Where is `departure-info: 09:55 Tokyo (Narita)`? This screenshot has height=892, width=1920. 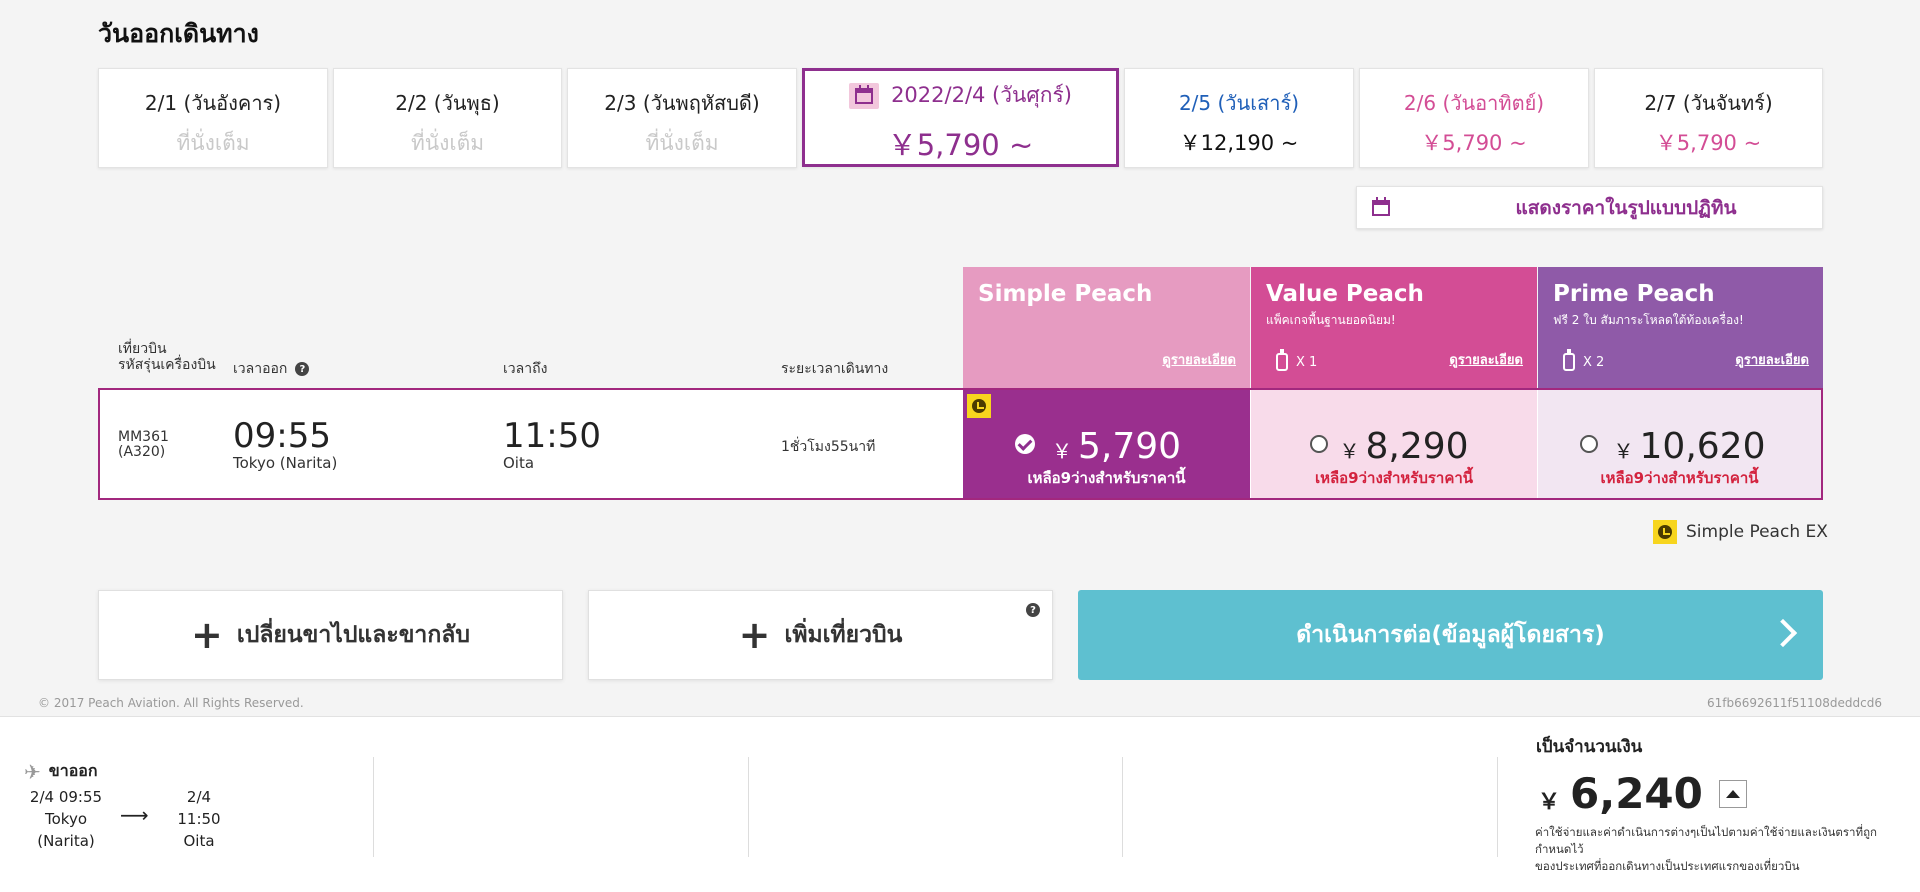 departure-info: 09:55 Tokyo (Narita) is located at coordinates (285, 445).